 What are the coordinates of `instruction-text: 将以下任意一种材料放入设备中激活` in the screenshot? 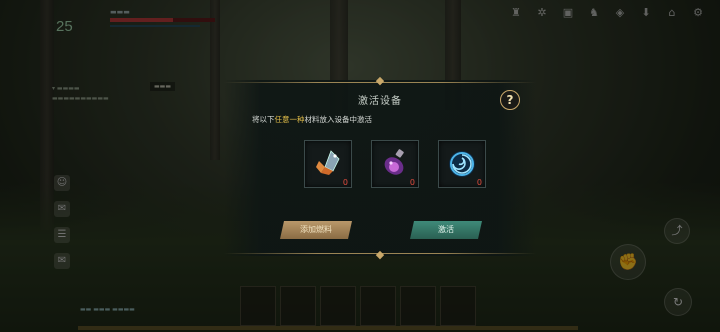 It's located at (312, 119).